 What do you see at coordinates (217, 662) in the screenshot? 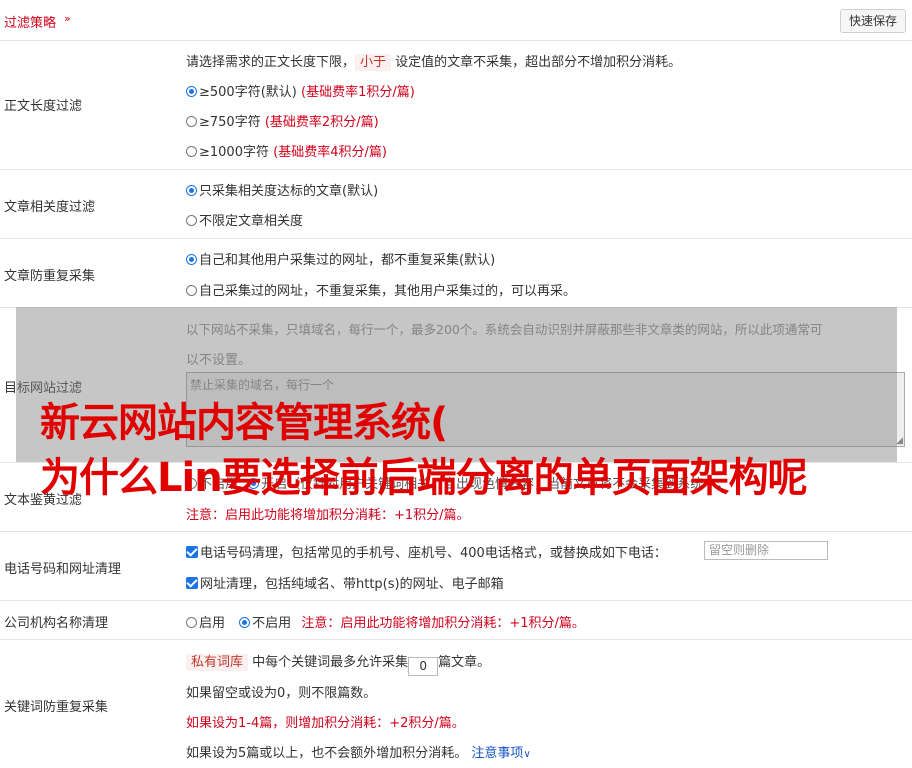
I see `private-lexicon-tag: 私有词库` at bounding box center [217, 662].